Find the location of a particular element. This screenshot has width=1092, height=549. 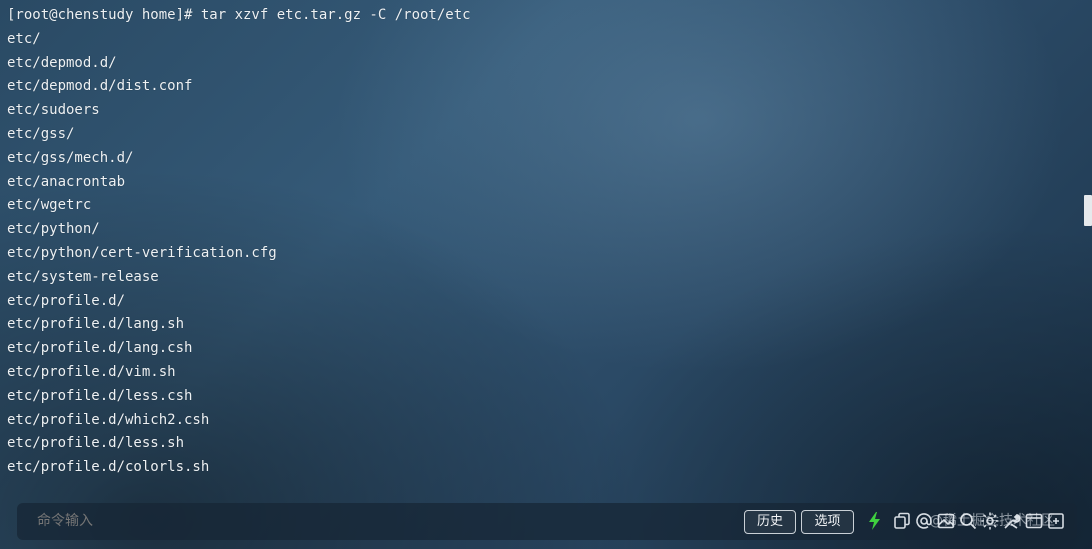

command-bar: 历史 选项 @稀土掘金技术社区 is located at coordinates (547, 521).